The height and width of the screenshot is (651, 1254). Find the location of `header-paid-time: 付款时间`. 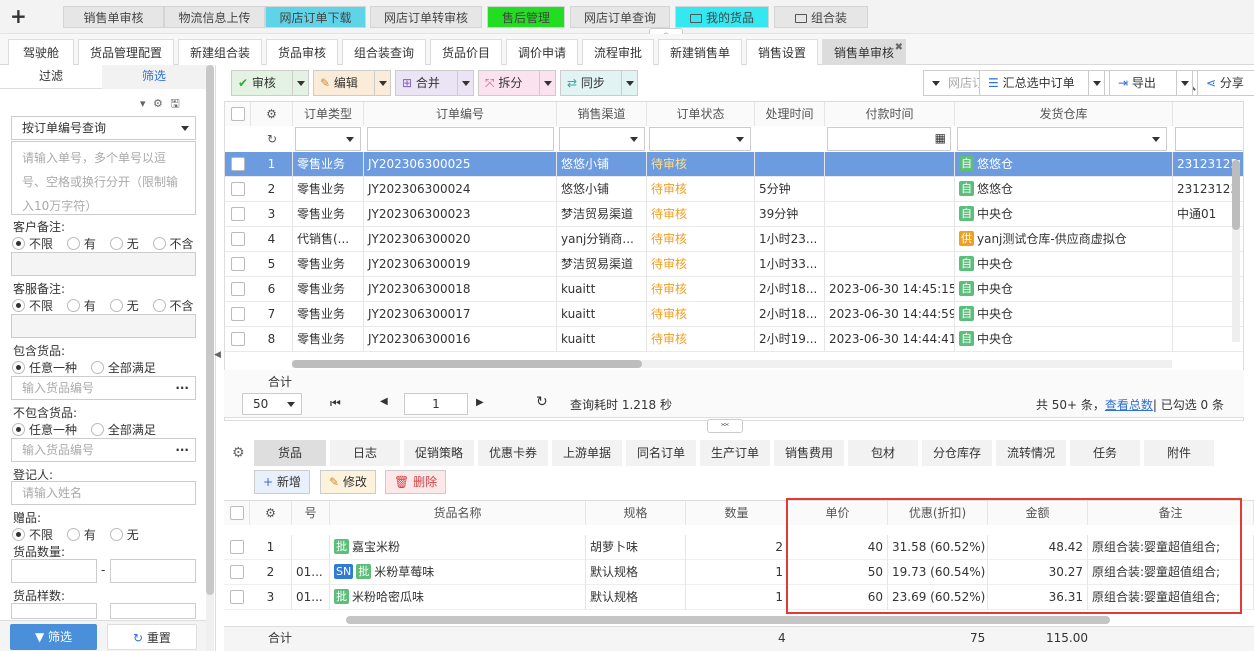

header-paid-time: 付款时间 is located at coordinates (890, 114).